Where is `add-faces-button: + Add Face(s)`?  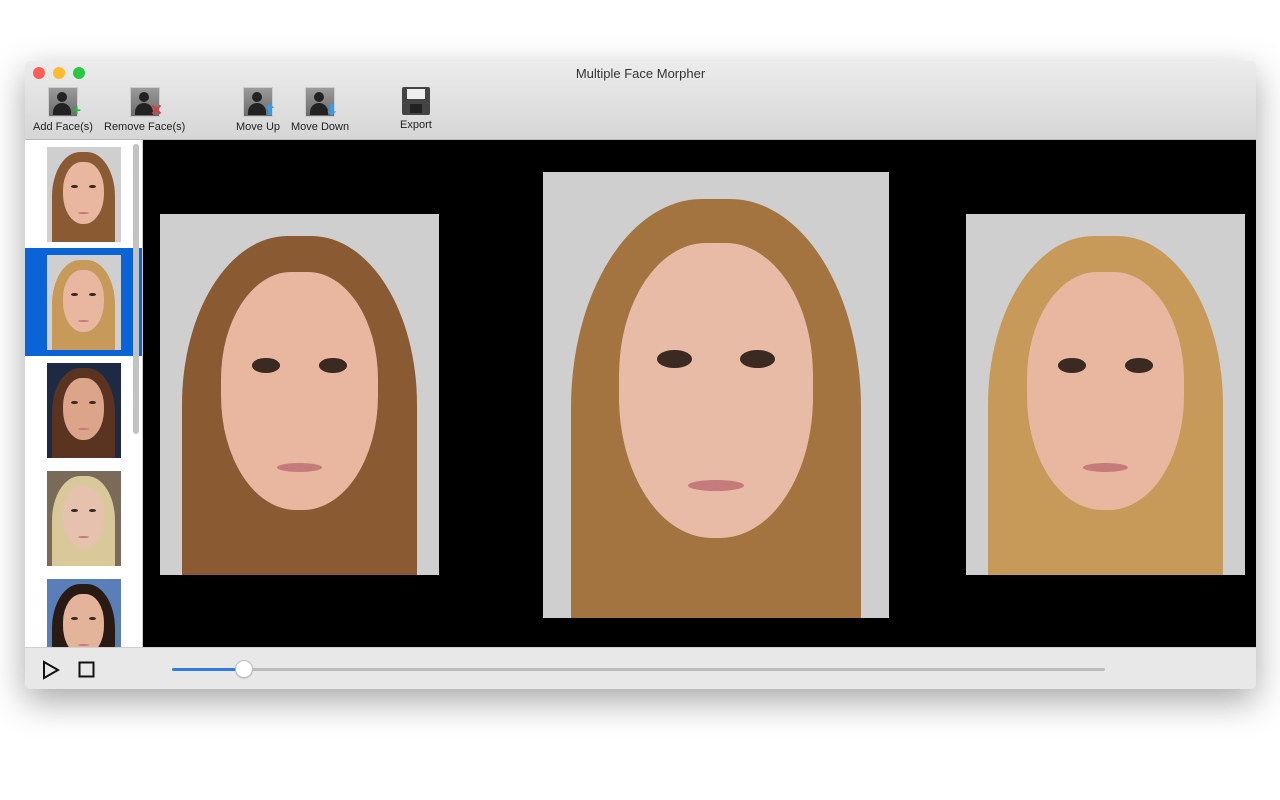 add-faces-button: + Add Face(s) is located at coordinates (63, 110).